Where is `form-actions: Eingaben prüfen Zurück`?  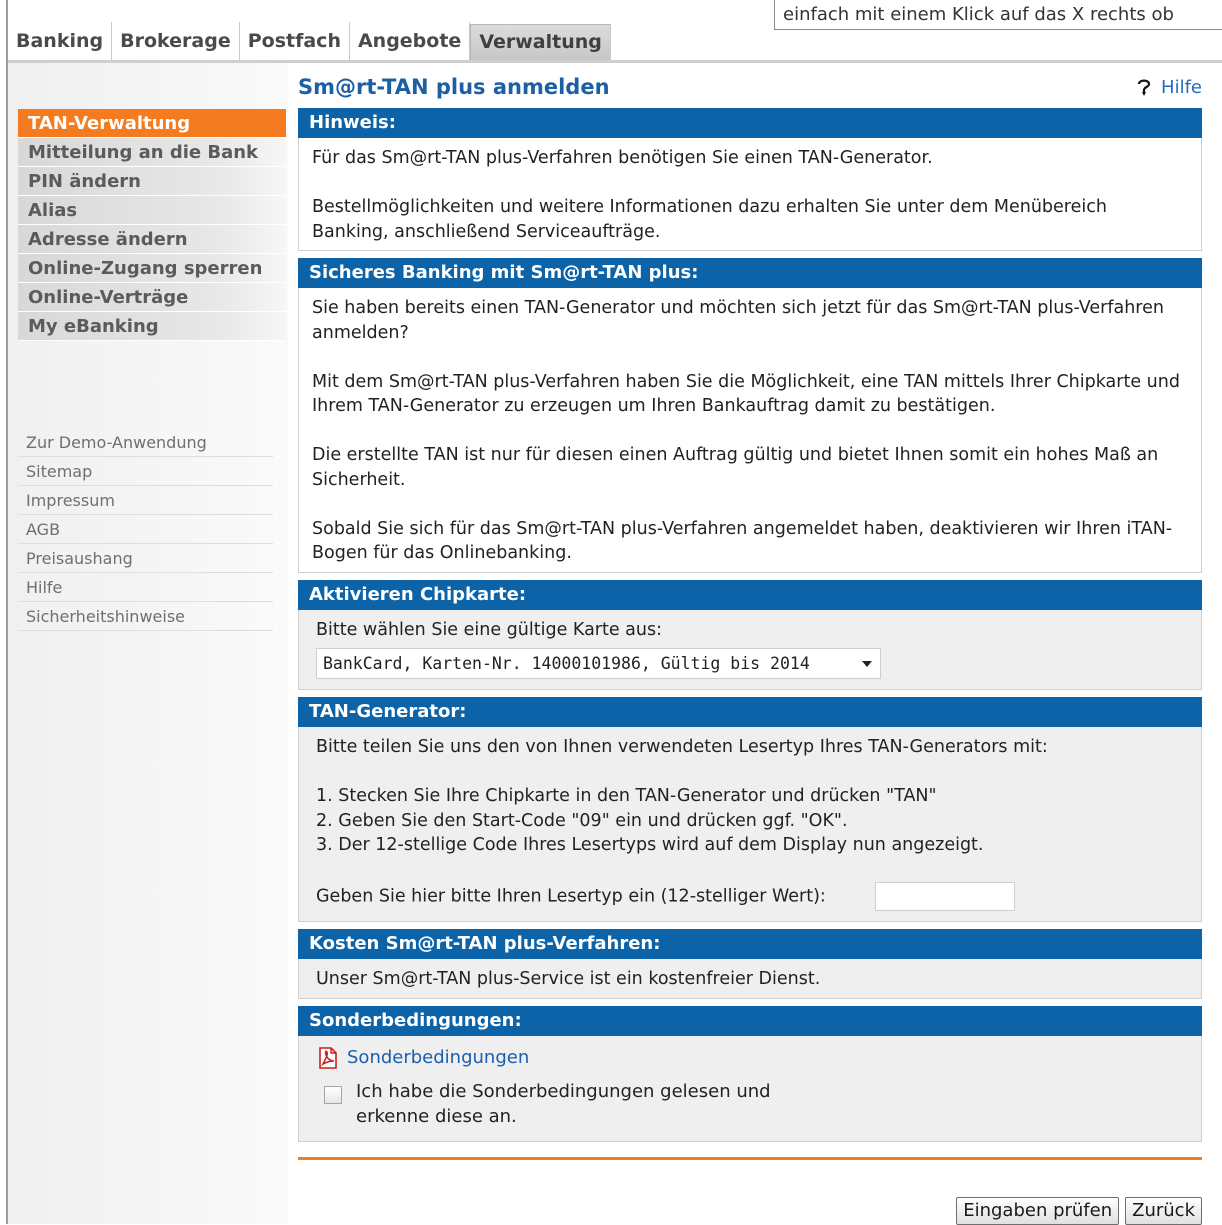
form-actions: Eingaben prüfen Zurück is located at coordinates (1079, 1211).